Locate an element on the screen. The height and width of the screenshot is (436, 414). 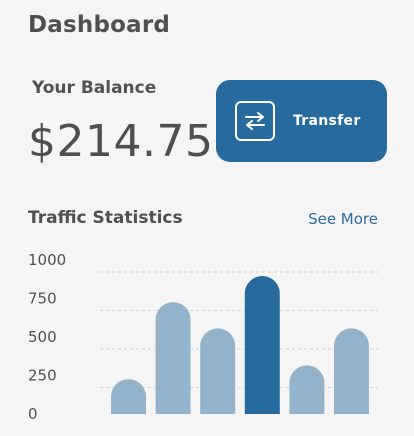
y-tick-label: 1000 is located at coordinates (47, 260).